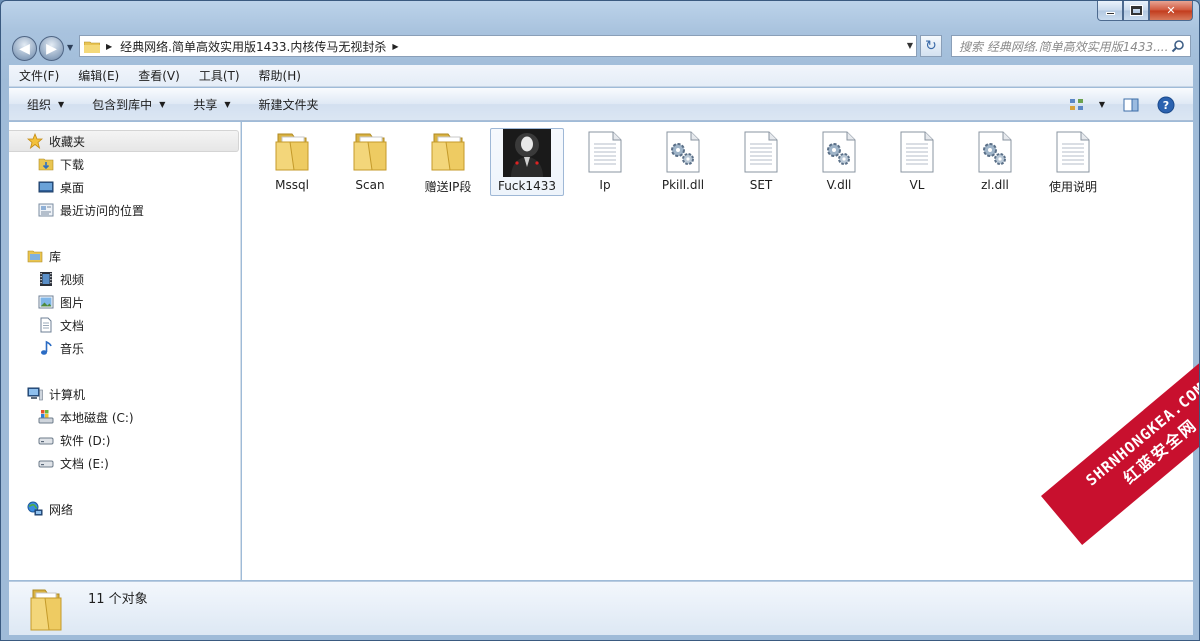  What do you see at coordinates (24, 48) in the screenshot?
I see `back-button: ◀` at bounding box center [24, 48].